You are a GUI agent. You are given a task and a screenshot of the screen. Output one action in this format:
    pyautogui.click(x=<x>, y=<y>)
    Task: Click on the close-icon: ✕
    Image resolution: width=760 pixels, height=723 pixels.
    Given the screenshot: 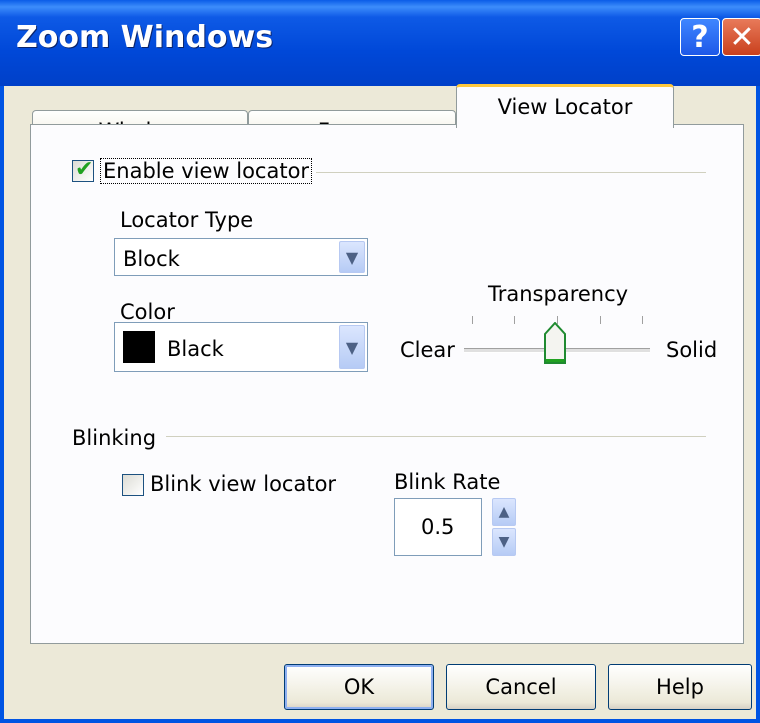 What is the action you would take?
    pyautogui.click(x=742, y=37)
    